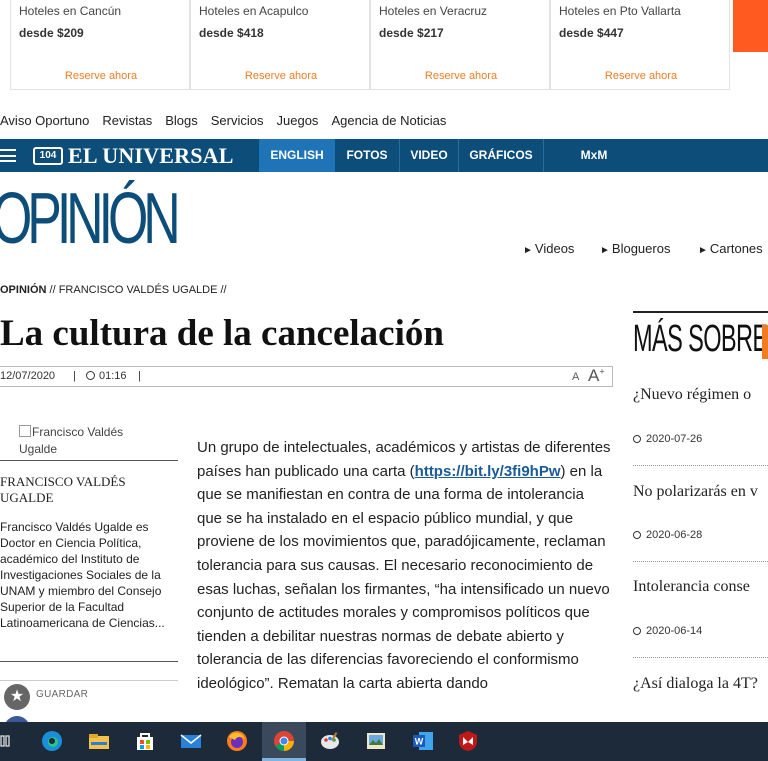  What do you see at coordinates (596, 376) in the screenshot?
I see `increase-font-button: A+` at bounding box center [596, 376].